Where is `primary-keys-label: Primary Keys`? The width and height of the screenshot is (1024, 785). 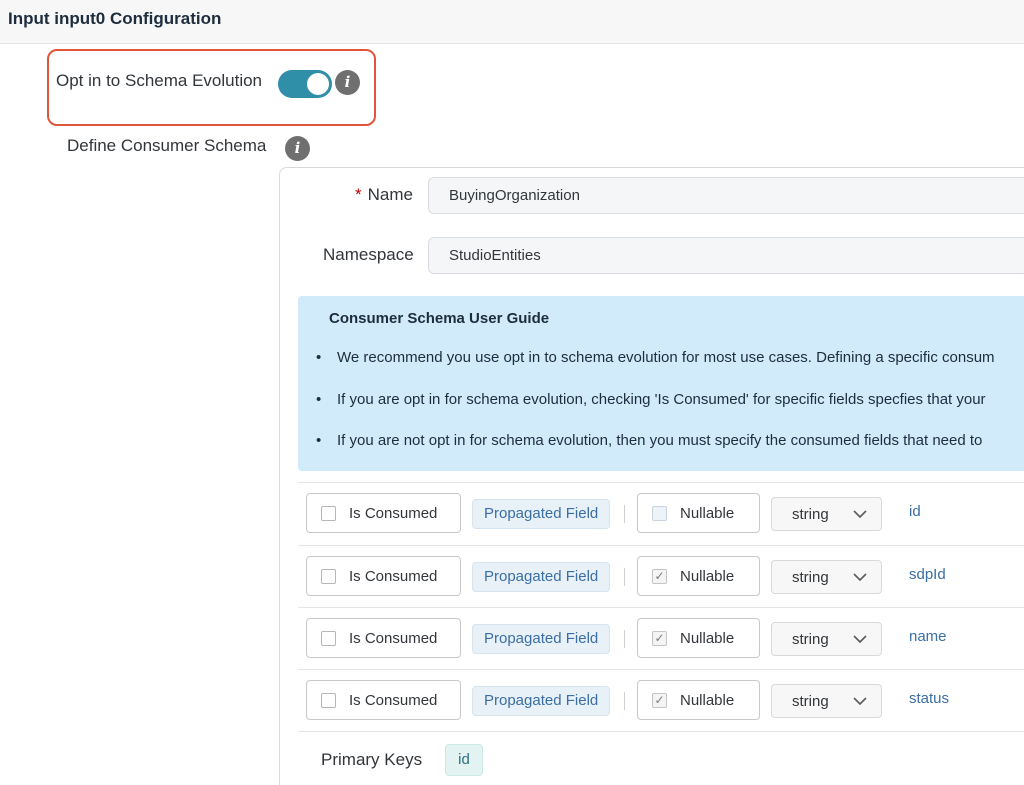 primary-keys-label: Primary Keys is located at coordinates (372, 759).